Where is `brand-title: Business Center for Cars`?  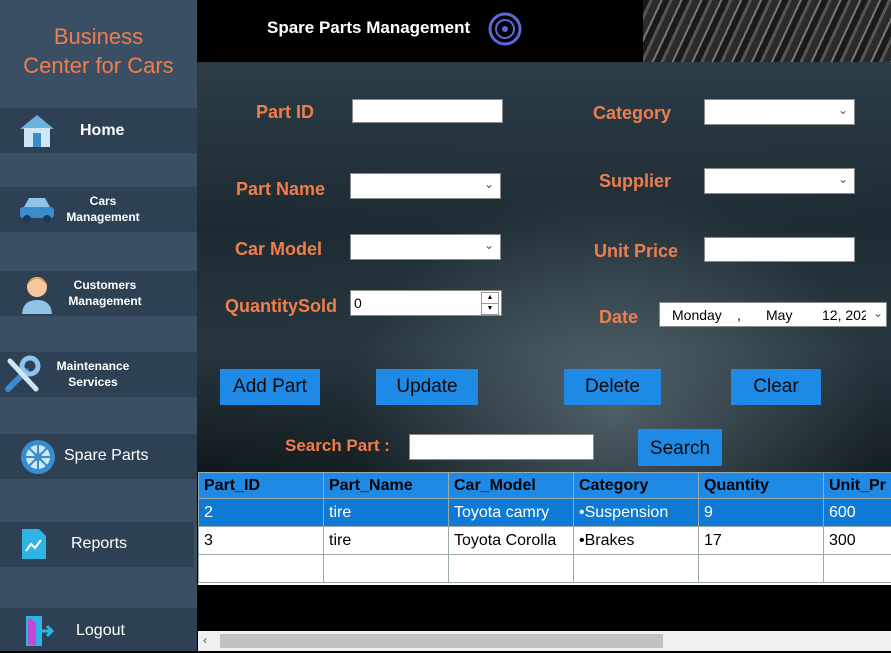 brand-title: Business Center for Cars is located at coordinates (98, 51).